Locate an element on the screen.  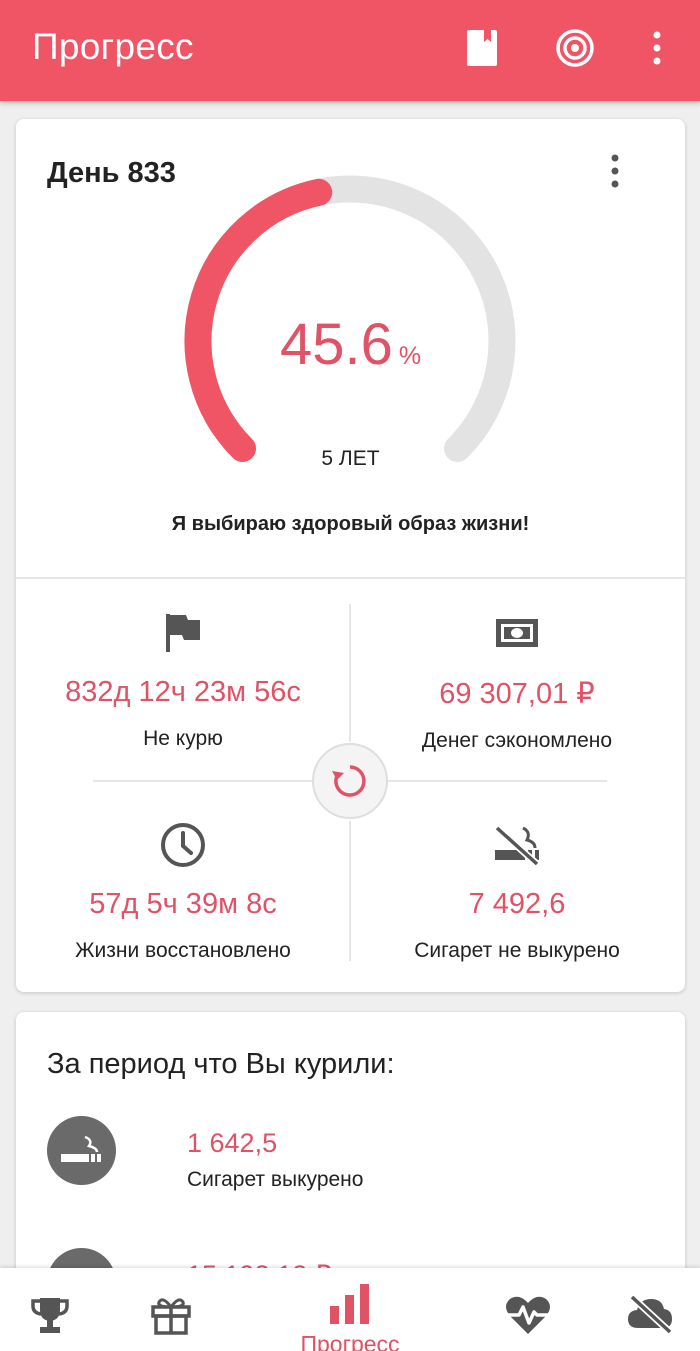
period-value: 1 642,5 is located at coordinates (232, 1143).